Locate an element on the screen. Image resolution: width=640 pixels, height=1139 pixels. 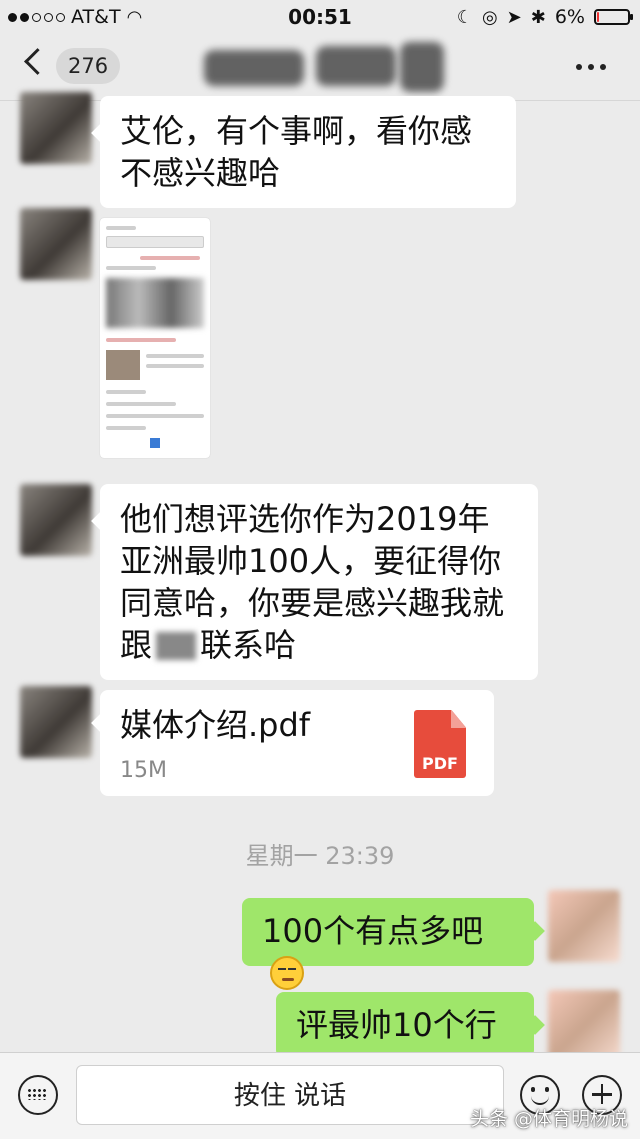
pdf-icon: PDF is located at coordinates (440, 744).